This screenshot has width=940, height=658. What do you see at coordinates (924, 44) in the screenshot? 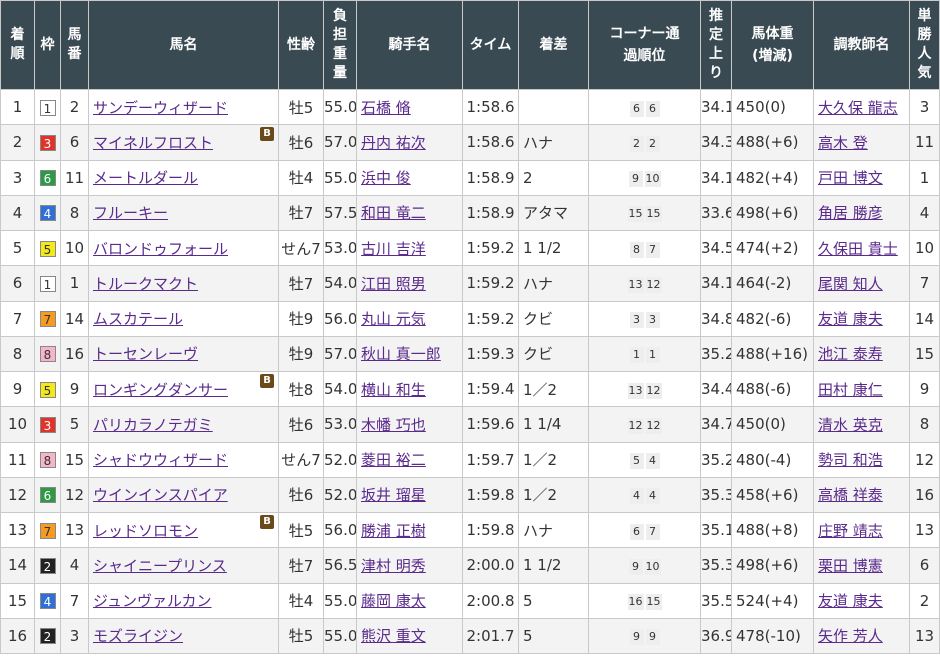
I see `header-pop-label: 単勝人気` at bounding box center [924, 44].